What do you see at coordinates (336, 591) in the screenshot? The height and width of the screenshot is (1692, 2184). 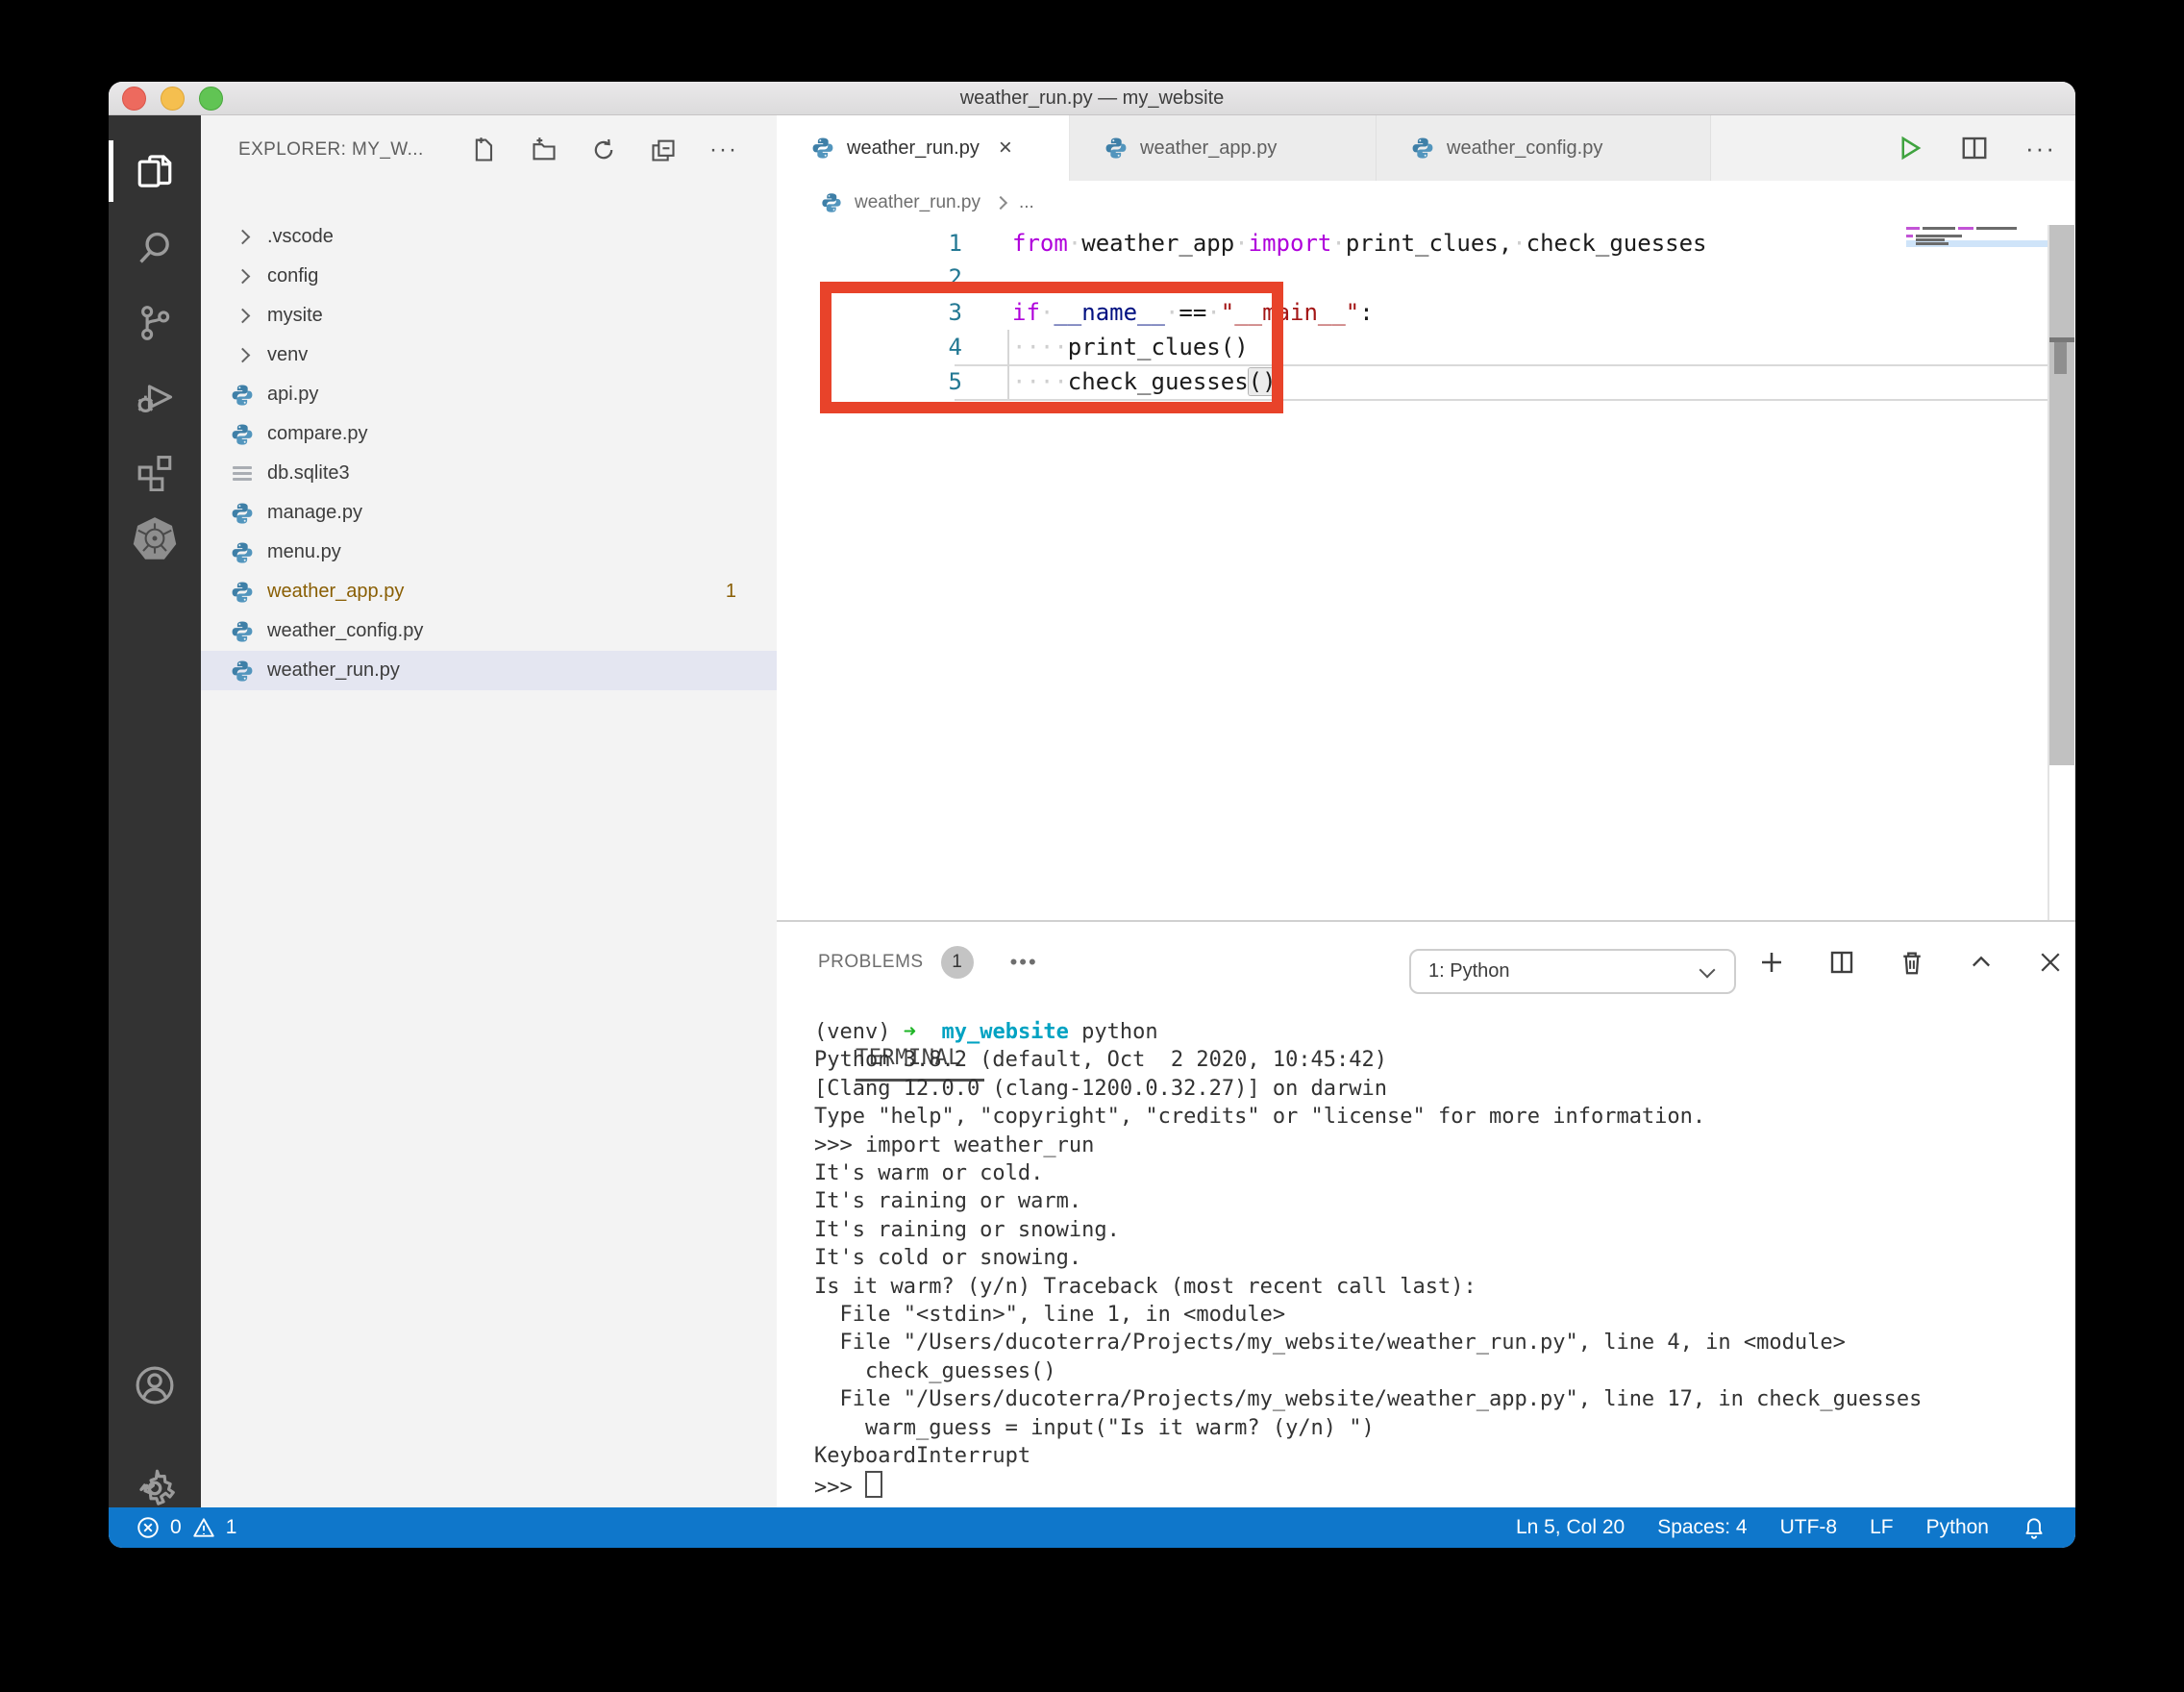 I see `file-label: weather_app.py` at bounding box center [336, 591].